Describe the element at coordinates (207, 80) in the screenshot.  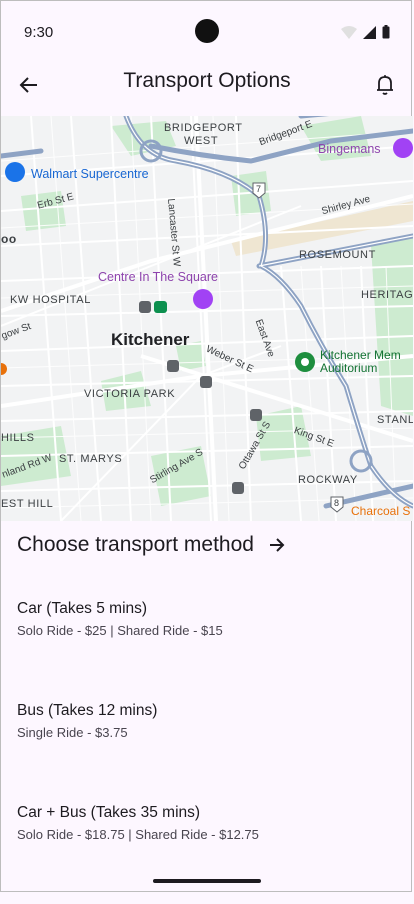
I see `page-title: Transport Options` at that location.